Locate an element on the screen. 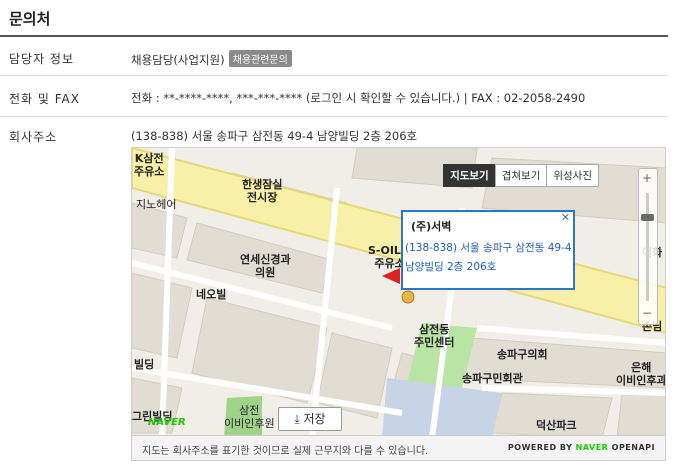 This screenshot has height=473, width=680. powered-prefix: POWERED BY is located at coordinates (540, 447).